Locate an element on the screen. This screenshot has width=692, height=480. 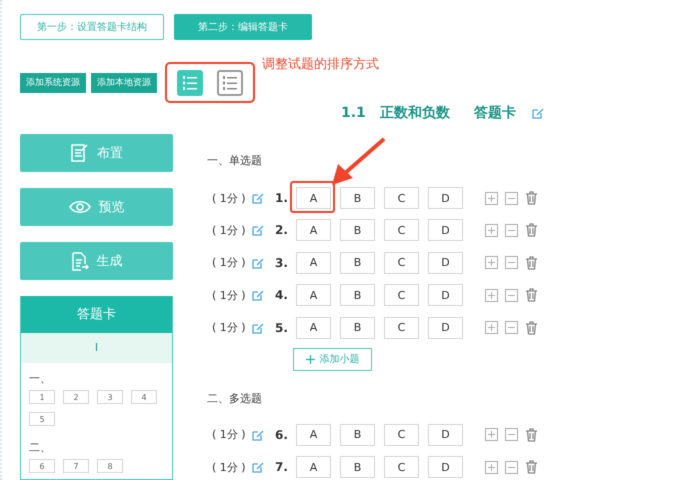
panel-header: 答题卡 is located at coordinates (96, 314).